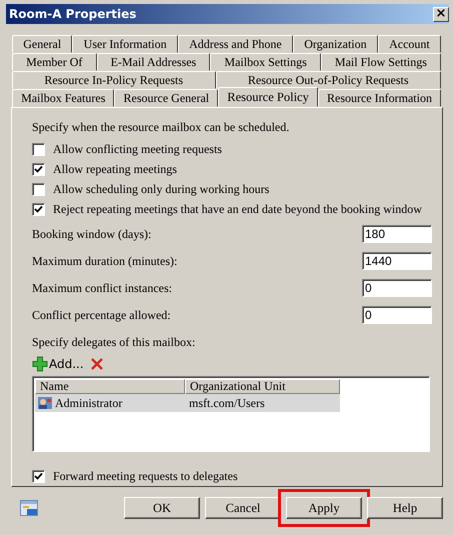  I want to click on tab: General, so click(42, 44).